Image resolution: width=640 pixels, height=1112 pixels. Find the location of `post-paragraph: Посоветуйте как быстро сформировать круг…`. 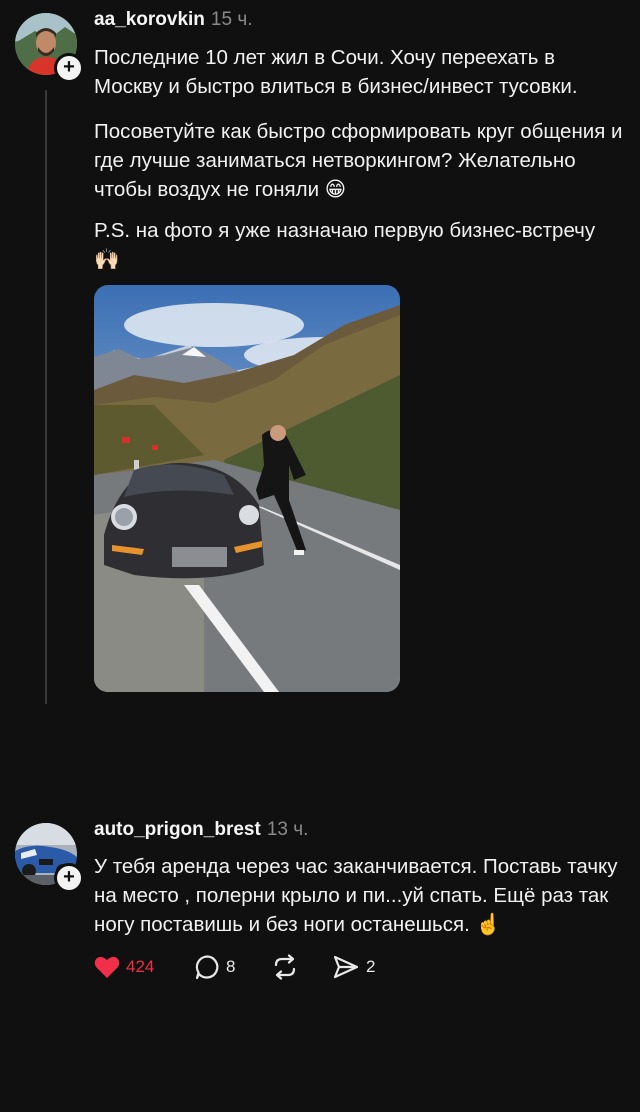

post-paragraph: Посоветуйте как быстро сформировать круг… is located at coordinates (358, 160).